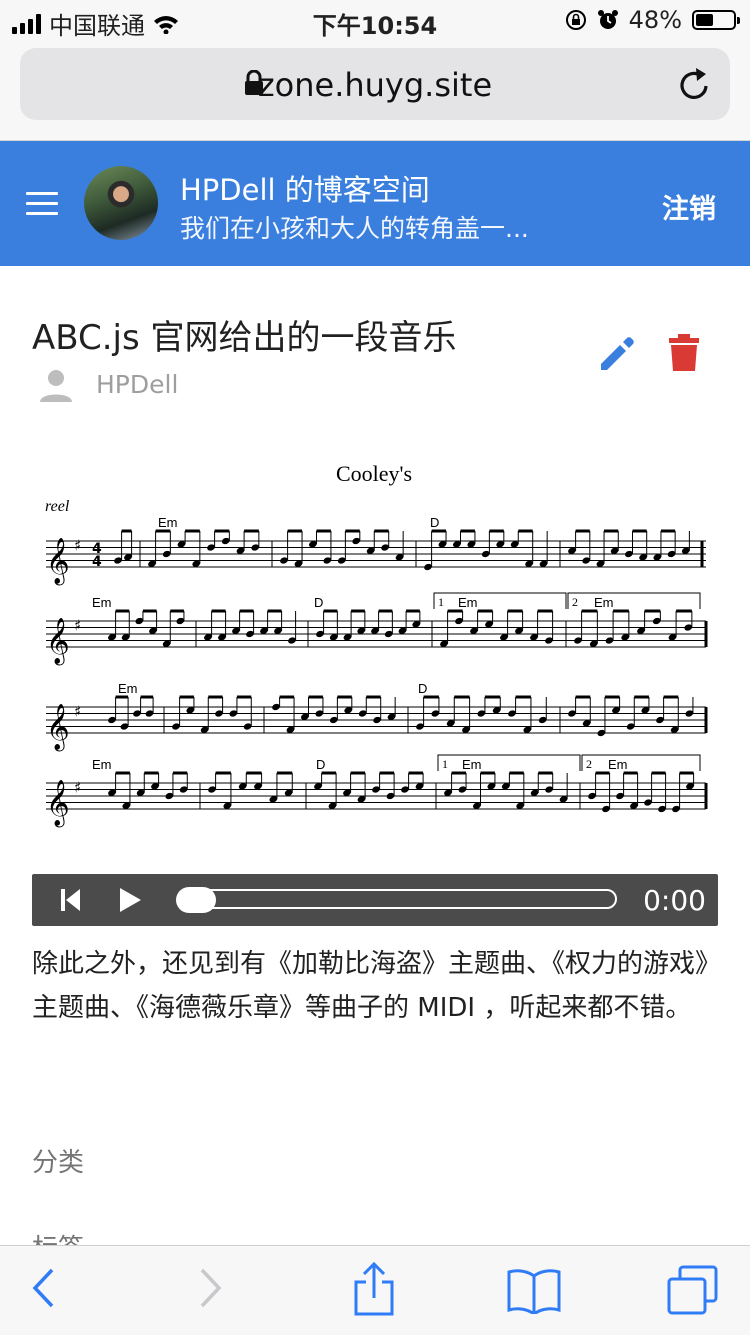 Image resolution: width=750 pixels, height=1335 pixels. What do you see at coordinates (56, 386) in the screenshot?
I see `person-icon` at bounding box center [56, 386].